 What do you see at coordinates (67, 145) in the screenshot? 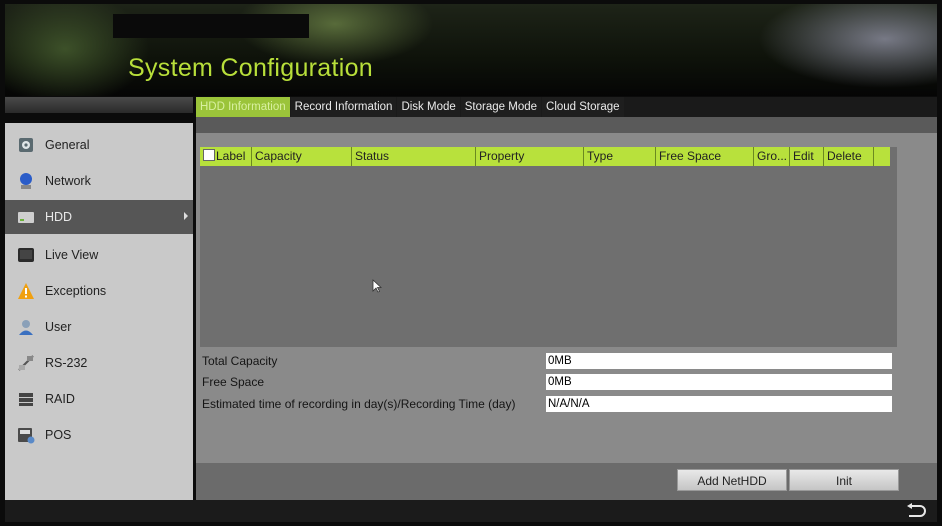
I see `sidebar-item-label: General` at bounding box center [67, 145].